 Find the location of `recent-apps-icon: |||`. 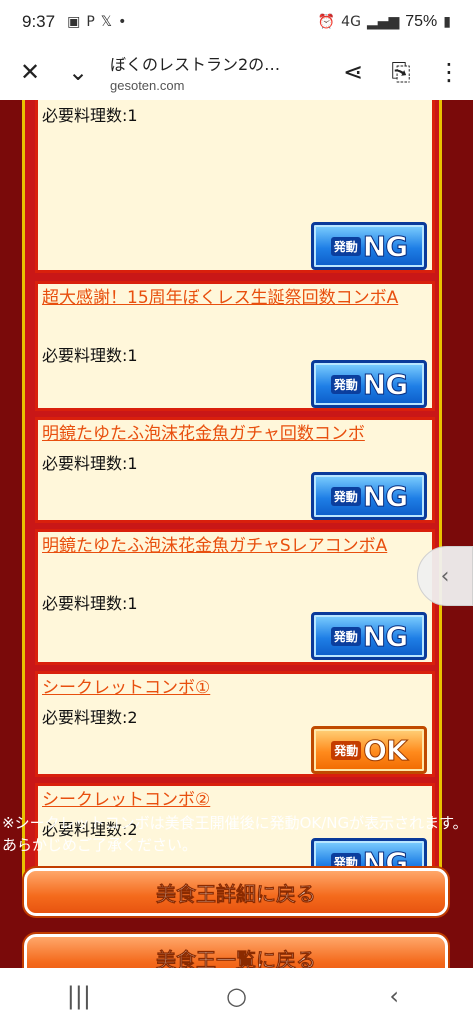

recent-apps-icon: ||| is located at coordinates (79, 996).